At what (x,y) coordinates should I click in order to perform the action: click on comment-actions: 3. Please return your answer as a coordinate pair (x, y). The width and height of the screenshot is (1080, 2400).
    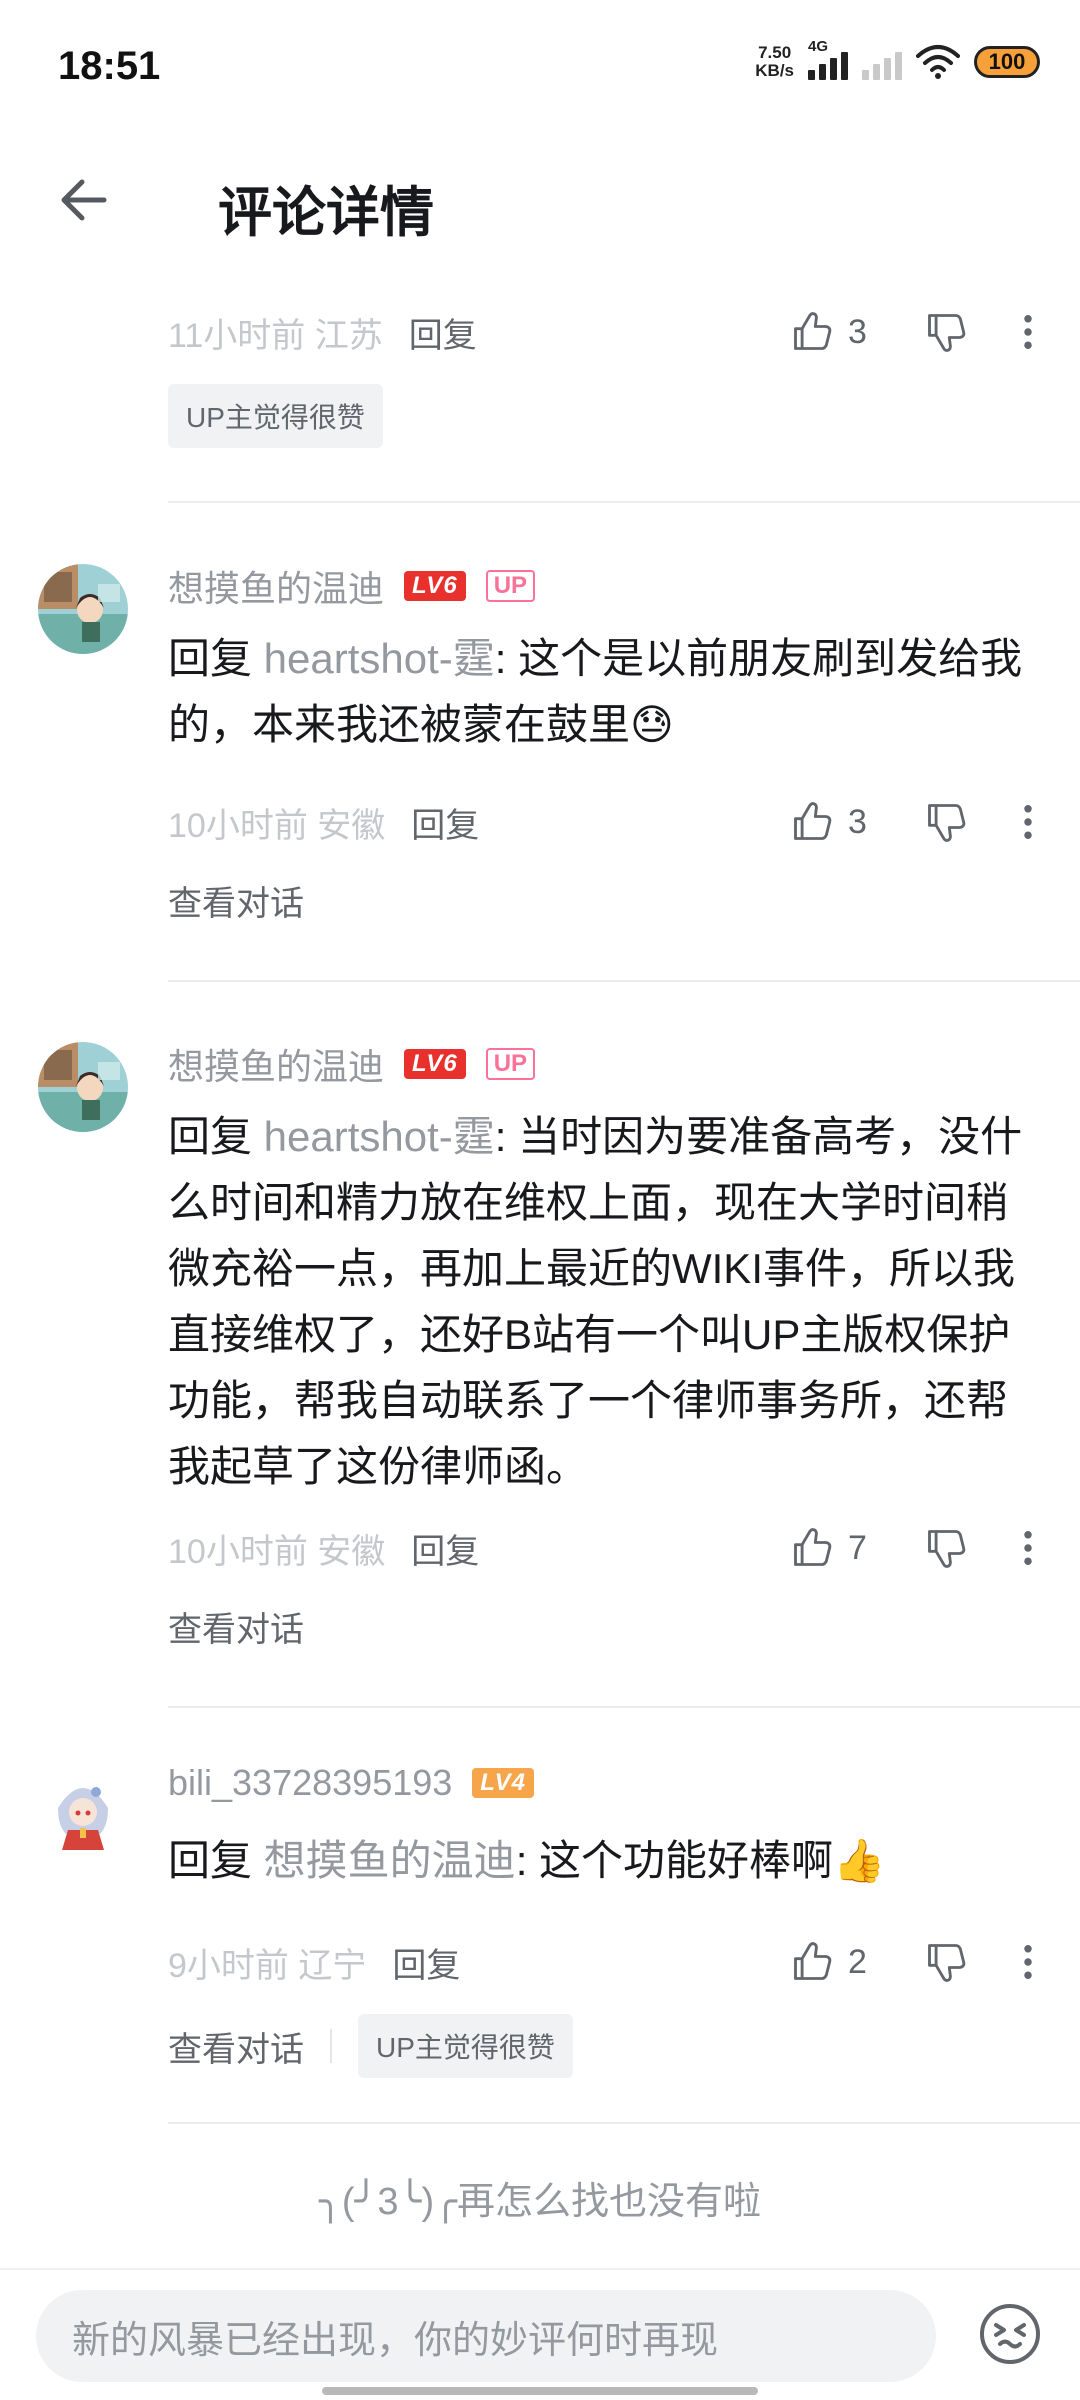
    Looking at the image, I should click on (919, 822).